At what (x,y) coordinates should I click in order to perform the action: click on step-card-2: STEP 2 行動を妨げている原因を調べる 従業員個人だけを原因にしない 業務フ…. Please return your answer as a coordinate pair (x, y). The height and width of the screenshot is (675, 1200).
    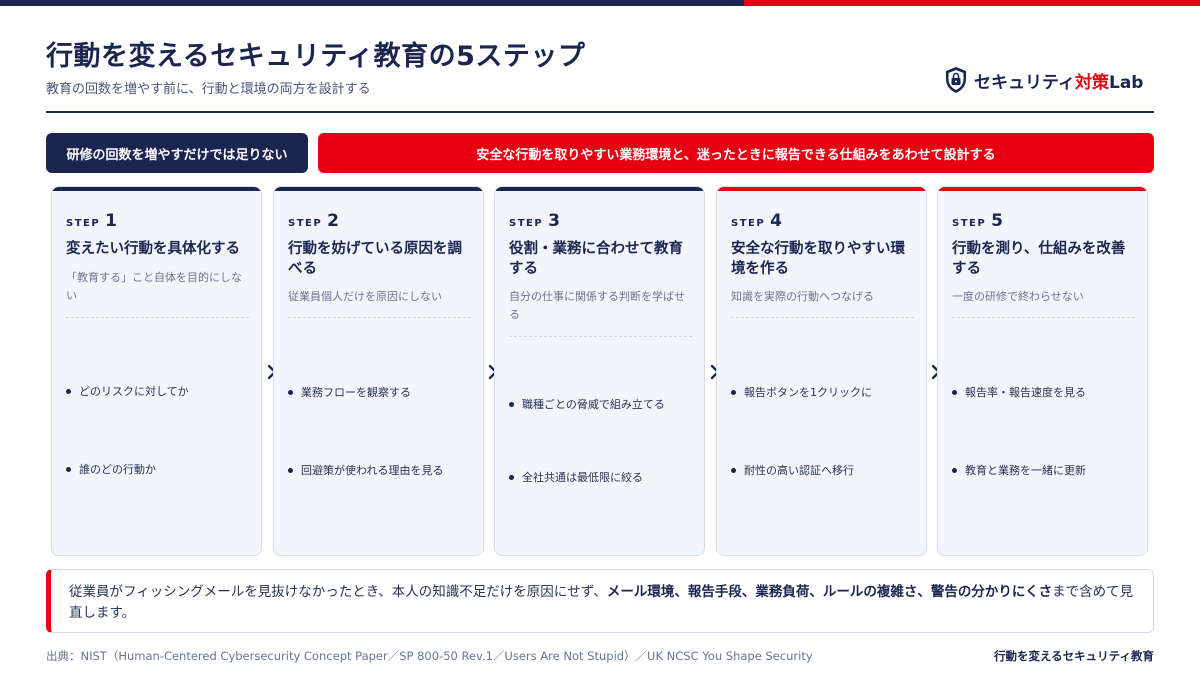
    Looking at the image, I should click on (378, 371).